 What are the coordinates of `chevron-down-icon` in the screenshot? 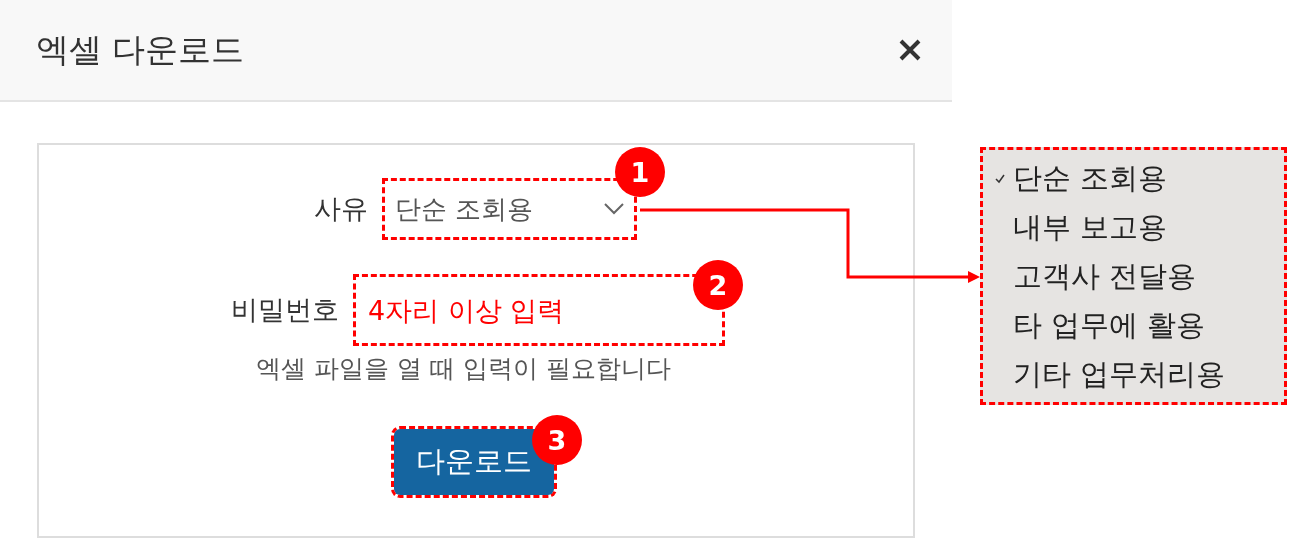 It's located at (614, 209).